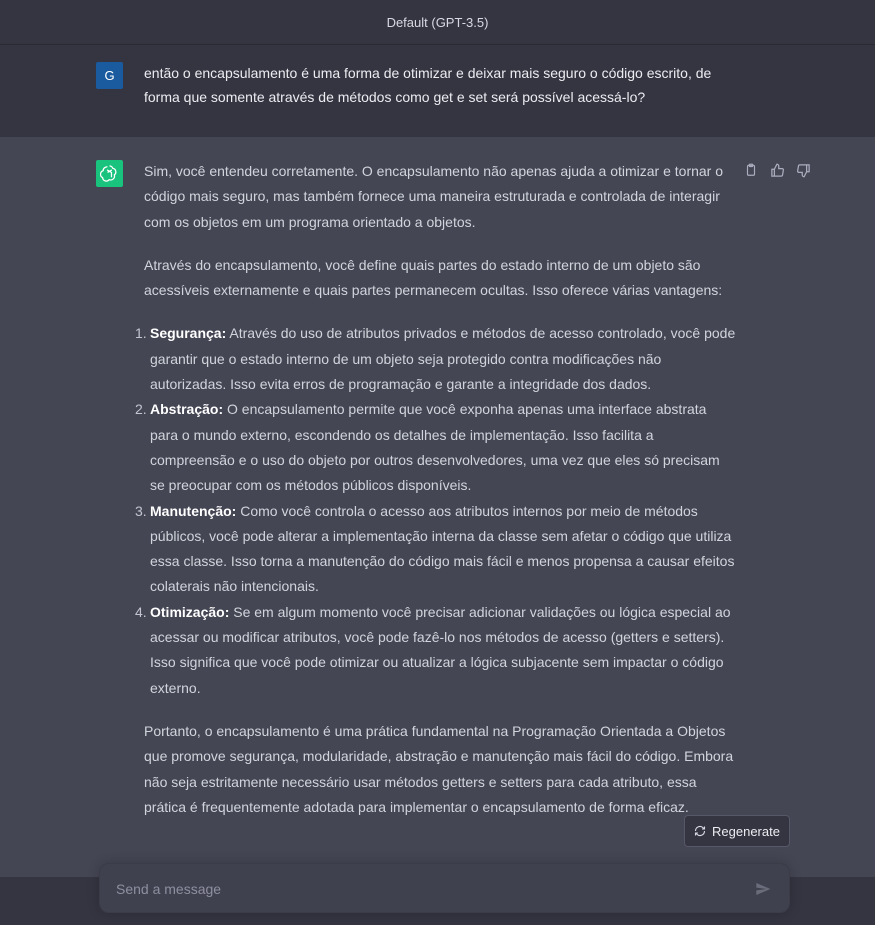 The height and width of the screenshot is (925, 875). Describe the element at coordinates (141, 611) in the screenshot. I see `list-number: 4.` at that location.